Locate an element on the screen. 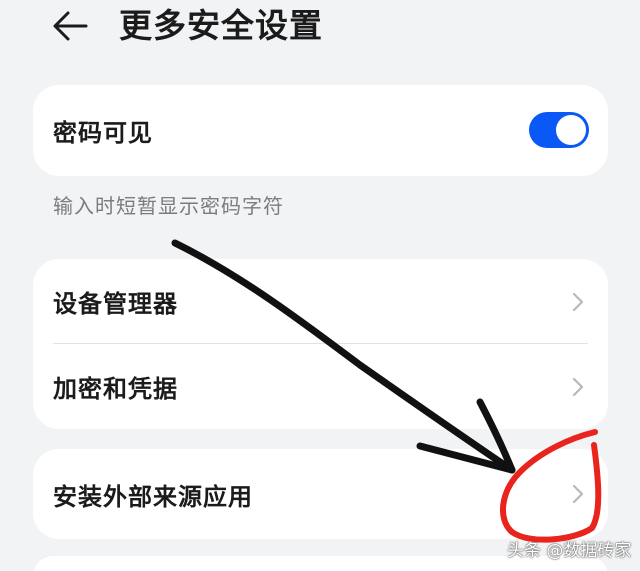  device-manager-label: 设备管理器 is located at coordinates (115, 304).